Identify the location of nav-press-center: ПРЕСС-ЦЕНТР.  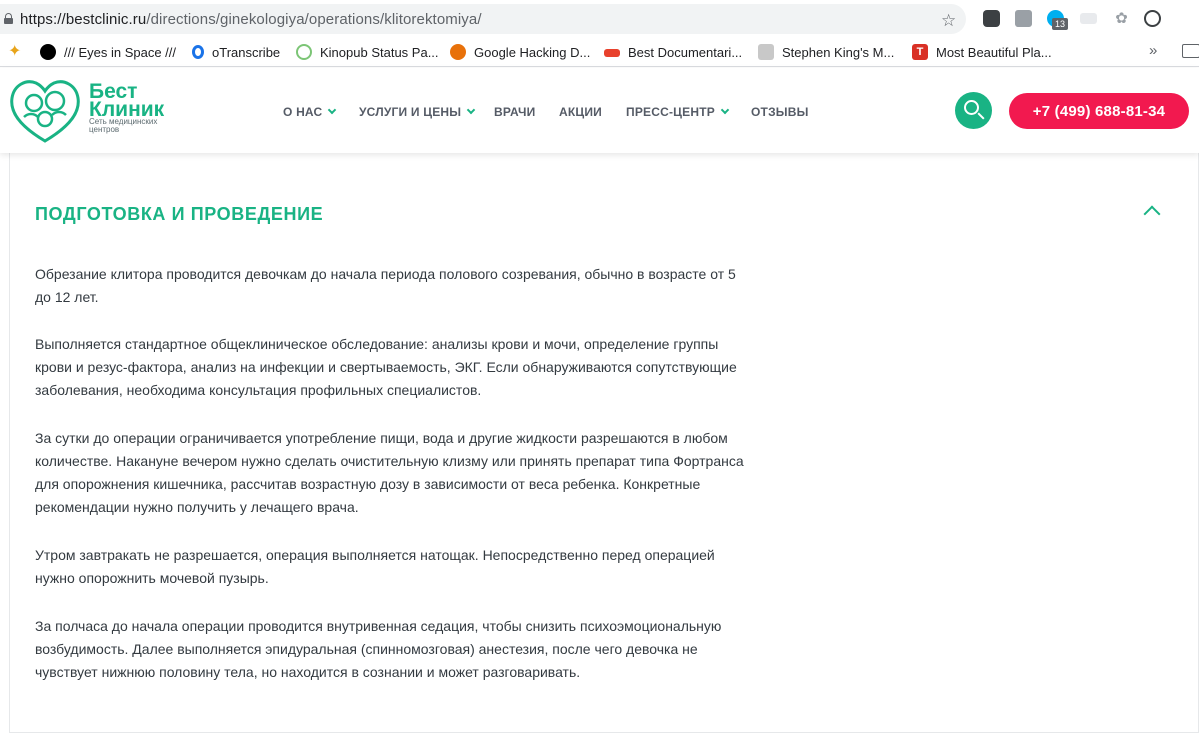
(678, 112).